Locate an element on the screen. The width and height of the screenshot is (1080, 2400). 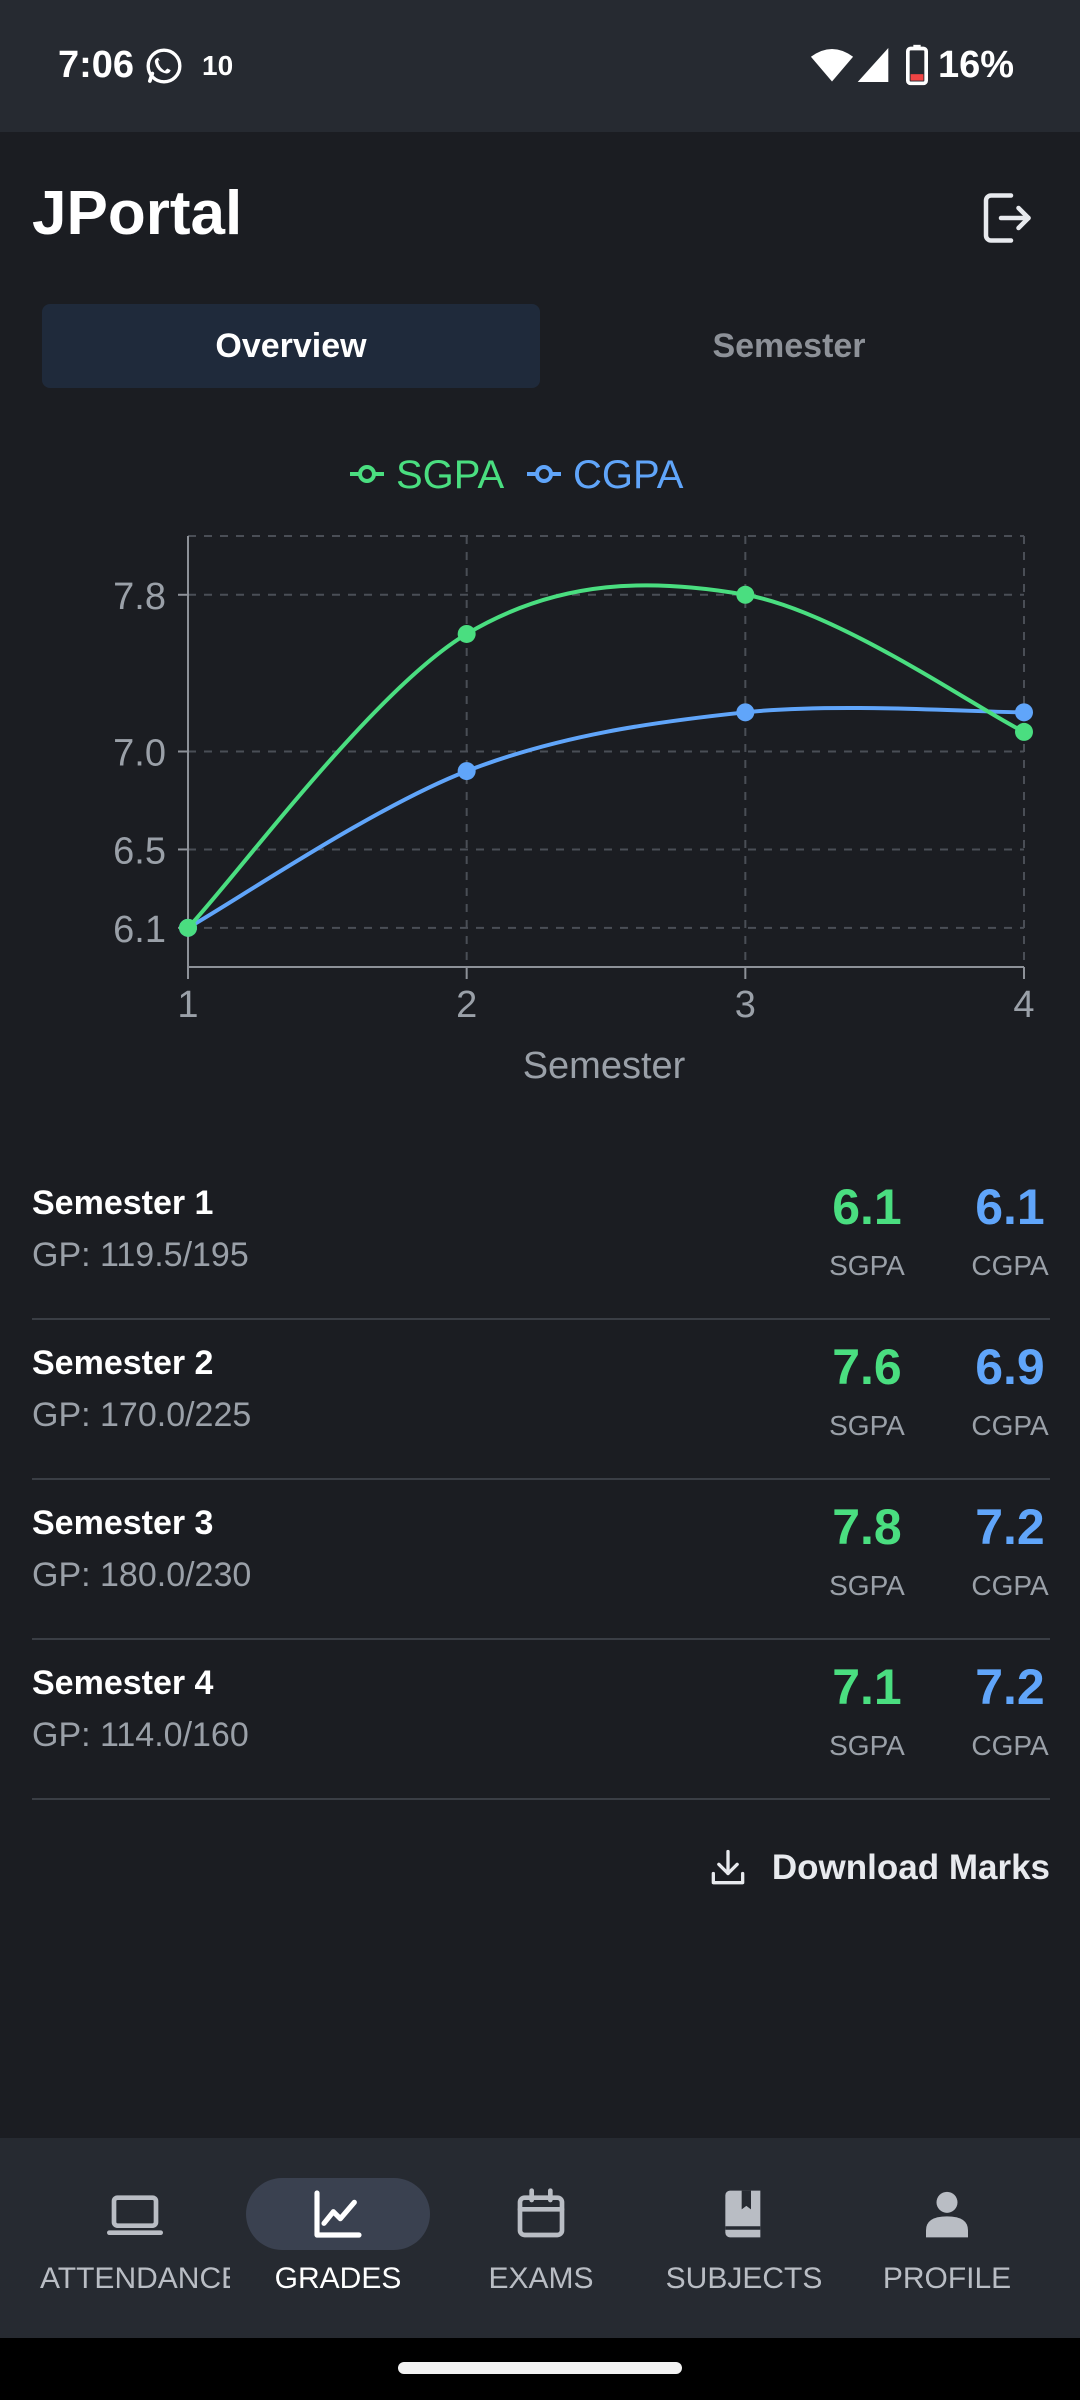
y-tick-label: 7.8 is located at coordinates (139, 597).